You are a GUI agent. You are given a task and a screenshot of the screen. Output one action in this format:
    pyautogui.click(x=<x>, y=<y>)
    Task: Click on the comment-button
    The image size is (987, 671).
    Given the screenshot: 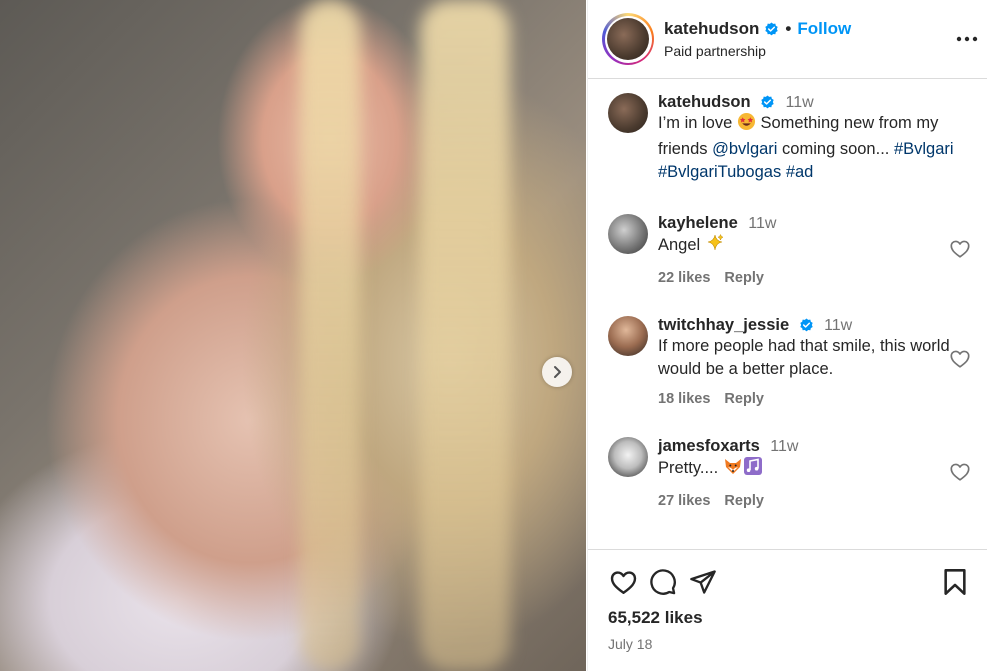 What is the action you would take?
    pyautogui.click(x=663, y=582)
    